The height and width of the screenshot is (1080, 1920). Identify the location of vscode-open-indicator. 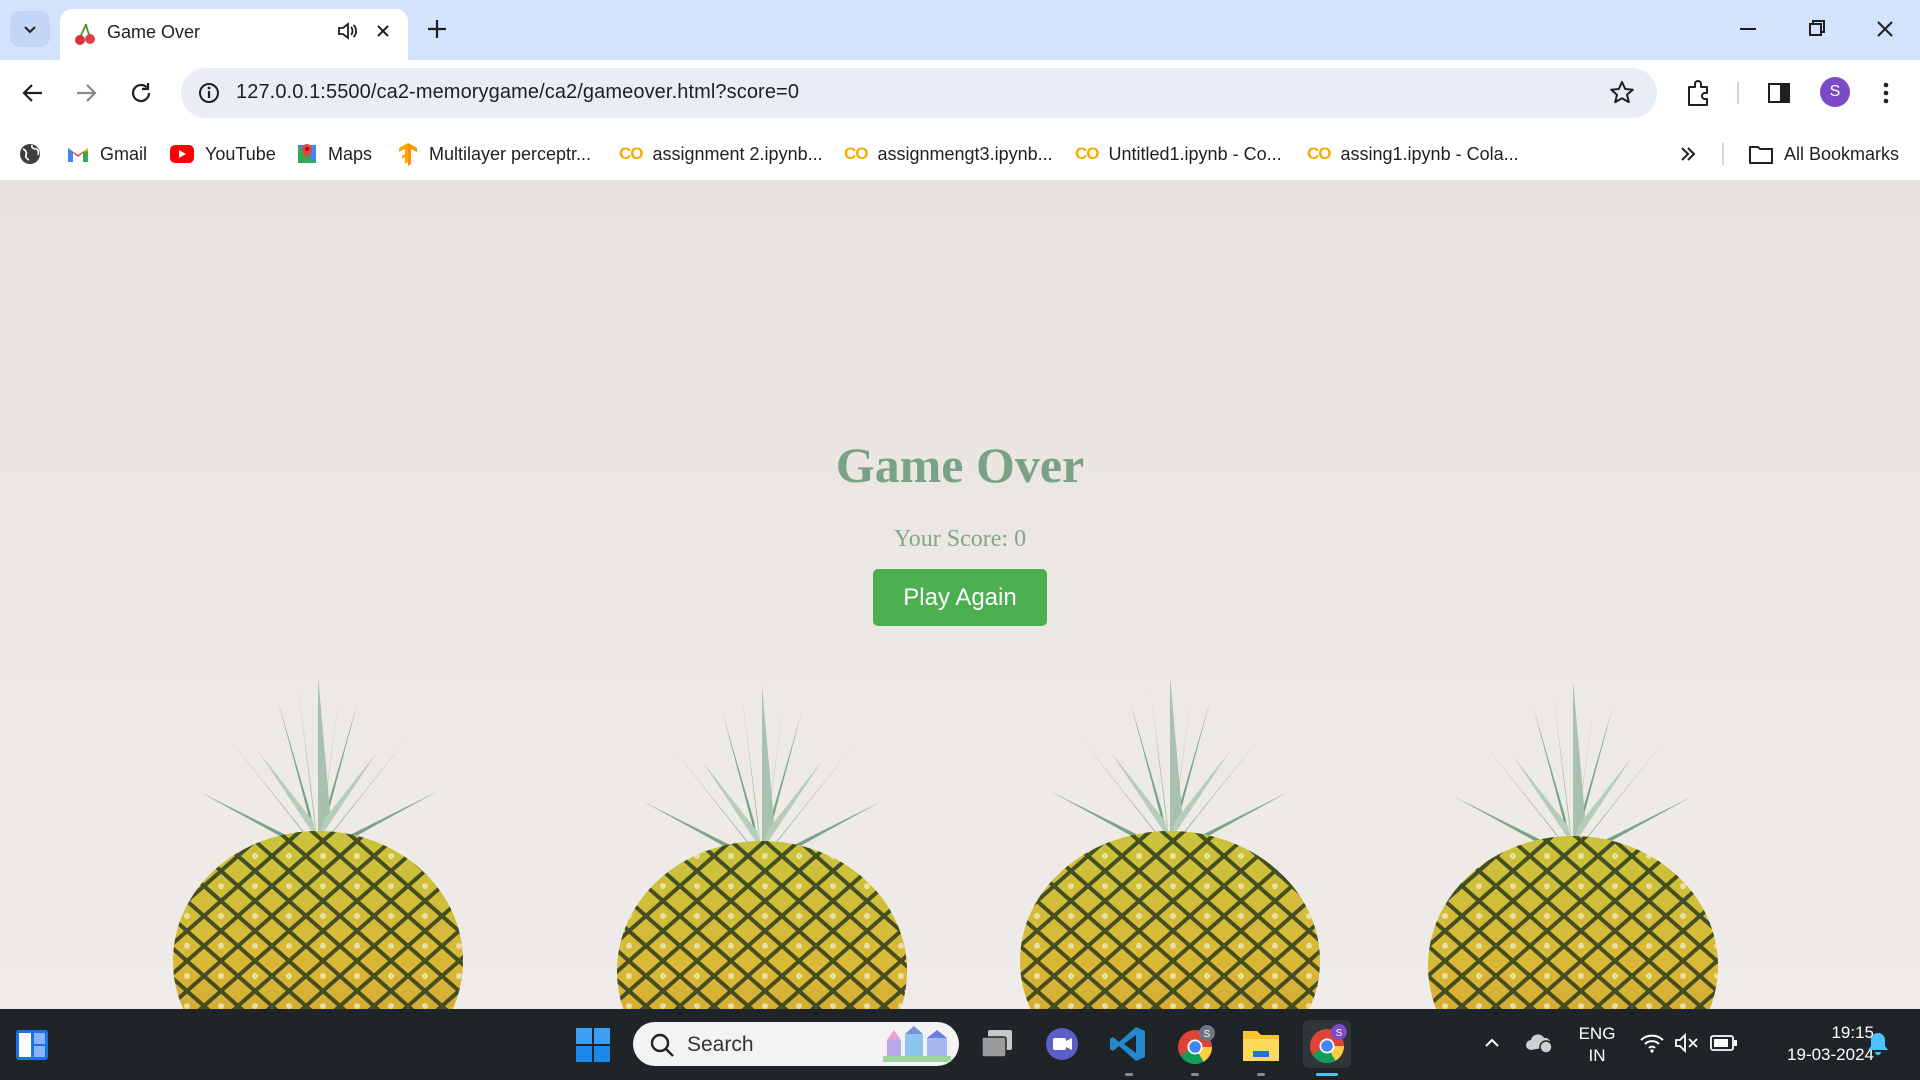
(1129, 1074).